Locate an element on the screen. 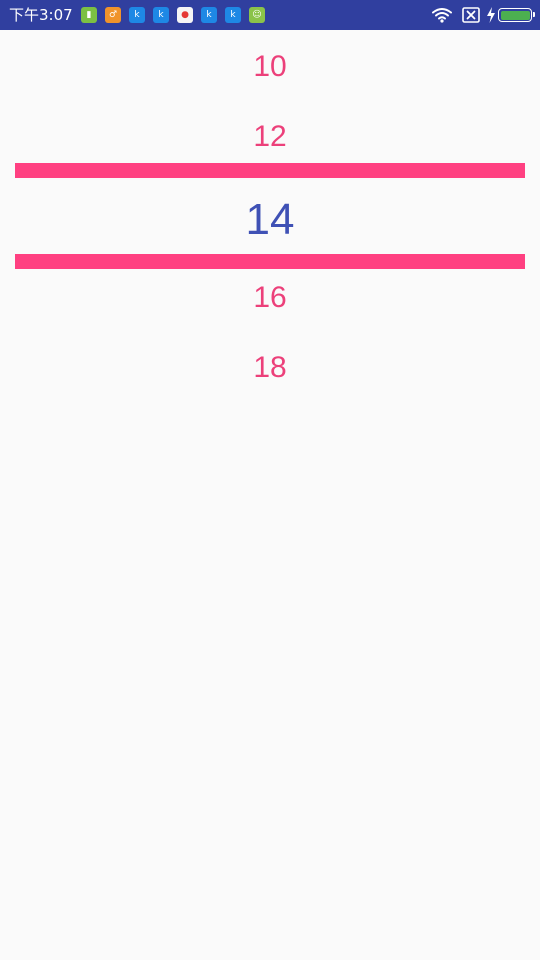  app-notification-icon-1: k is located at coordinates (137, 15).